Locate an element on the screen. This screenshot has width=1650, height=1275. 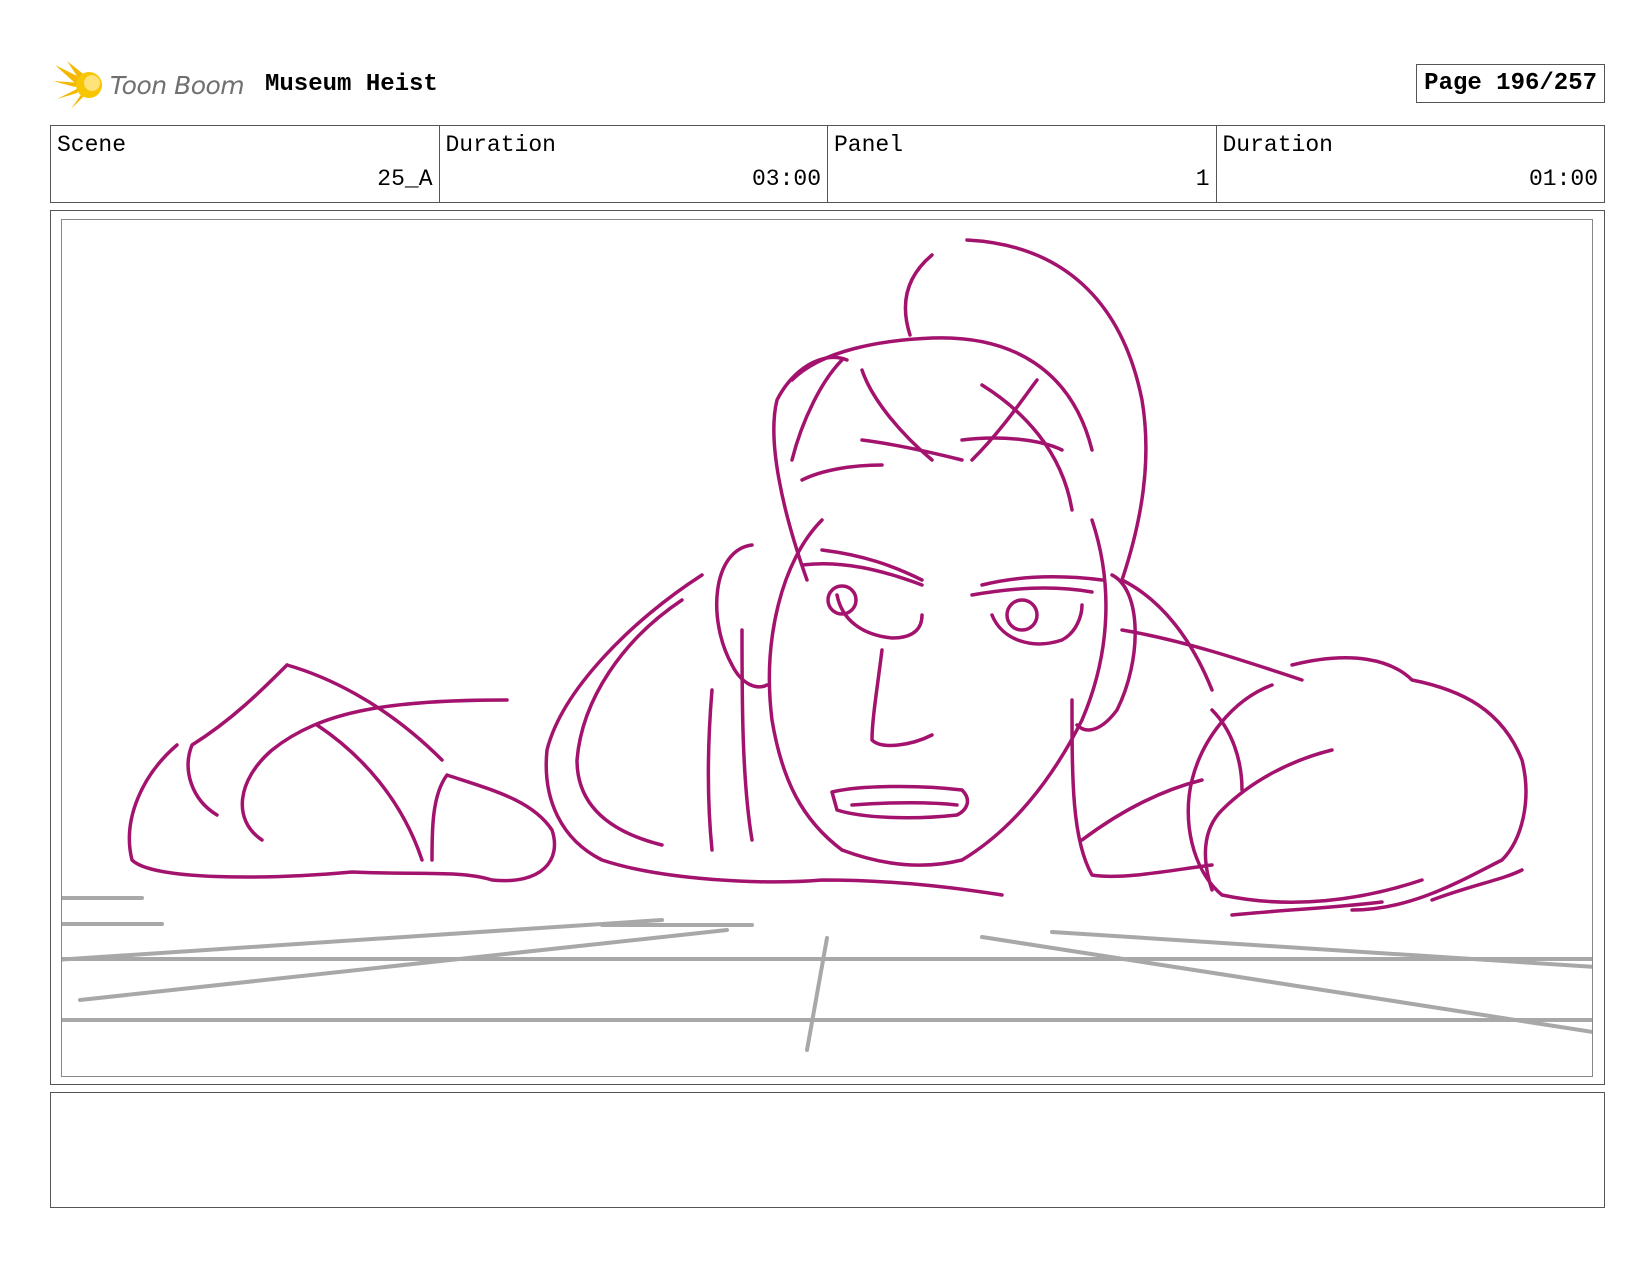
panel-duration-value: 01:00 is located at coordinates (1563, 179).